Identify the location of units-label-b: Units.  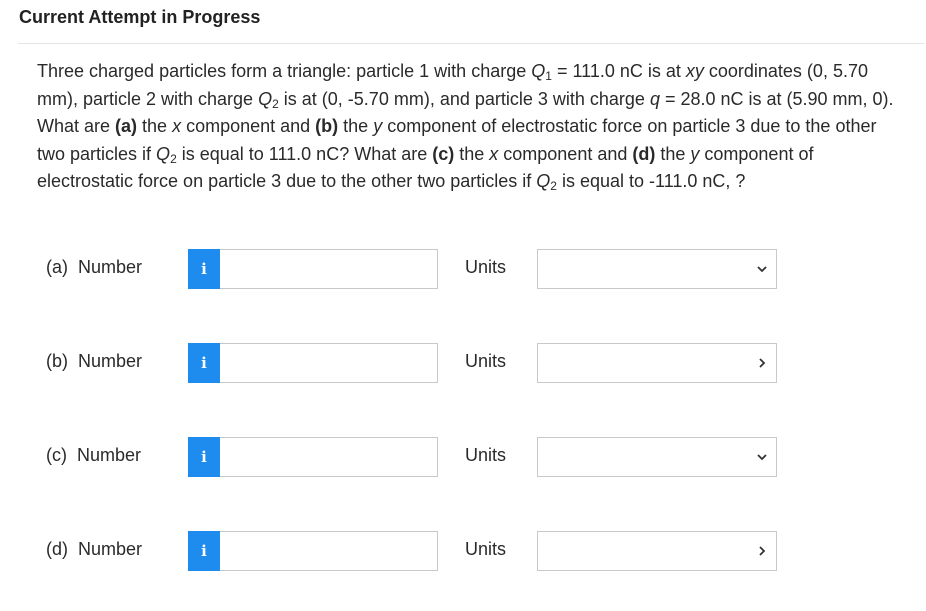
(486, 361).